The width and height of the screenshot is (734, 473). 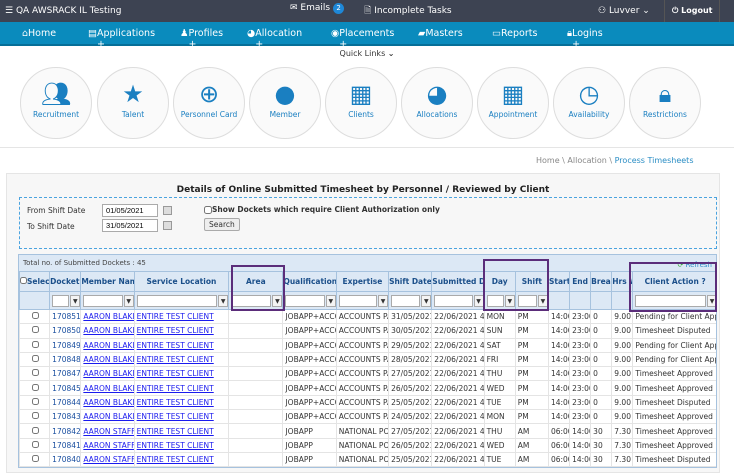 What do you see at coordinates (437, 94) in the screenshot?
I see `pie-chart-icon: ◕` at bounding box center [437, 94].